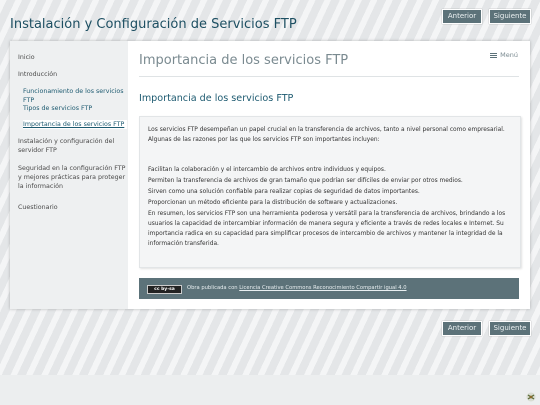 The image size is (540, 405). What do you see at coordinates (72, 57) in the screenshot?
I see `sidebar-item-inicio: Inicio` at bounding box center [72, 57].